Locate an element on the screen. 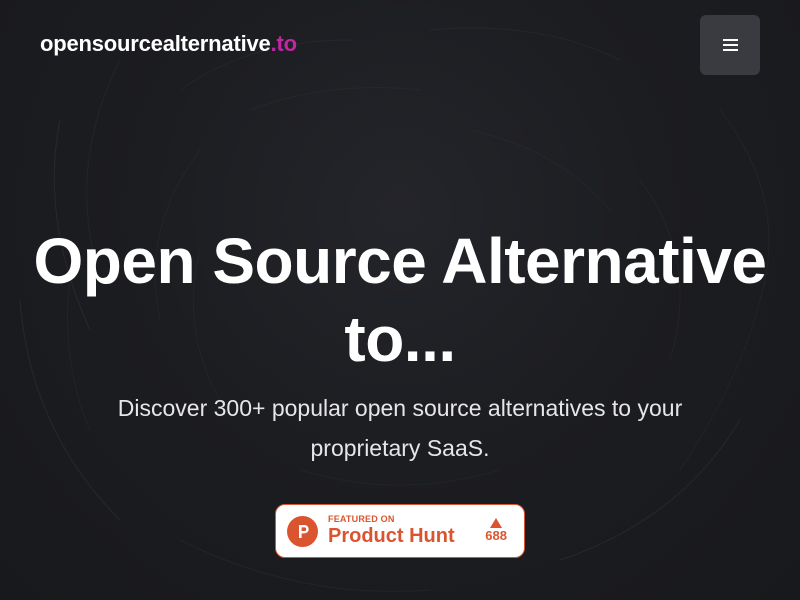 The height and width of the screenshot is (600, 800). product-hunt-text: FEATURED ON Product Hunt is located at coordinates (391, 531).